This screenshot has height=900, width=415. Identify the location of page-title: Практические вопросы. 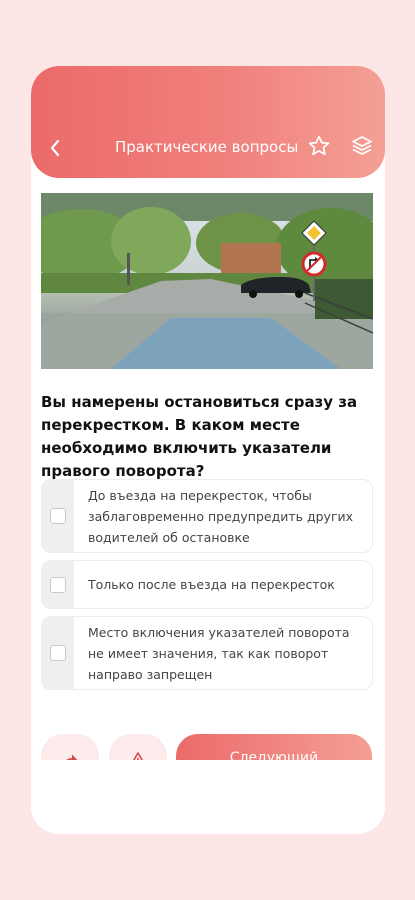
(207, 147).